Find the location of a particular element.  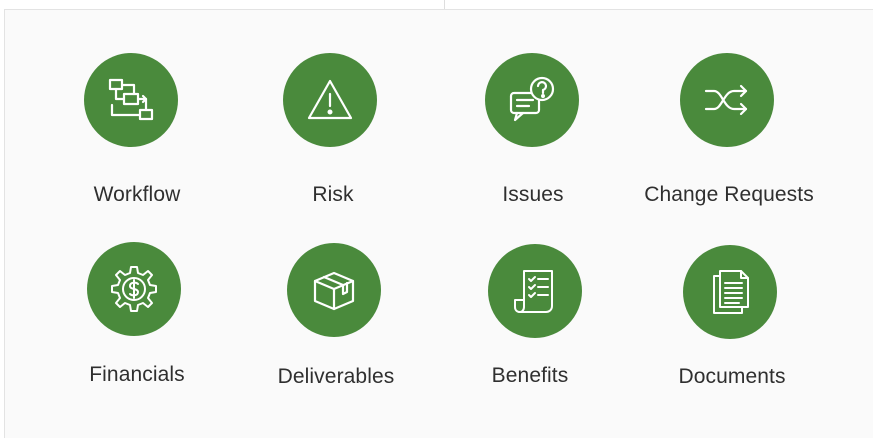

top-divider is located at coordinates (444, 4).